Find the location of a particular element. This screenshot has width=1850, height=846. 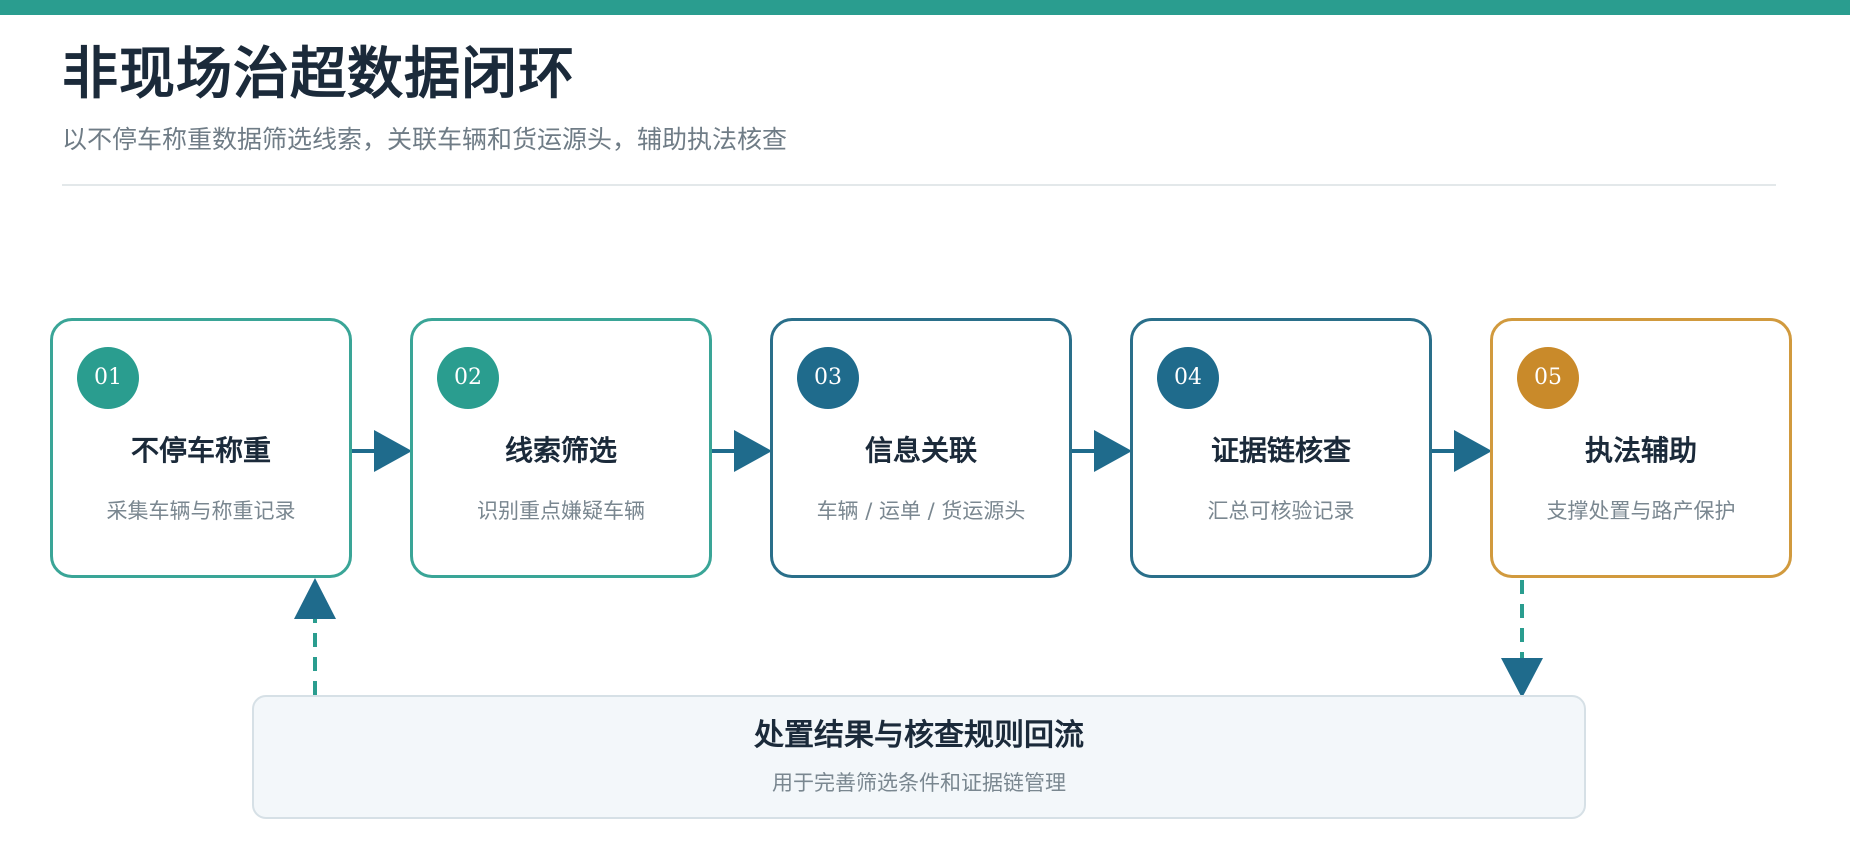

arrow-step3-step4 is located at coordinates (1102, 451).